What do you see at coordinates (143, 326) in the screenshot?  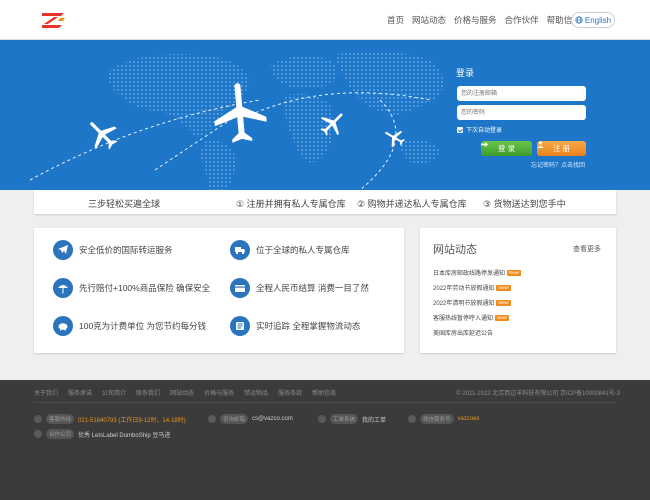 I see `feature-text: 100克为计费单位 为您节约每分钱` at bounding box center [143, 326].